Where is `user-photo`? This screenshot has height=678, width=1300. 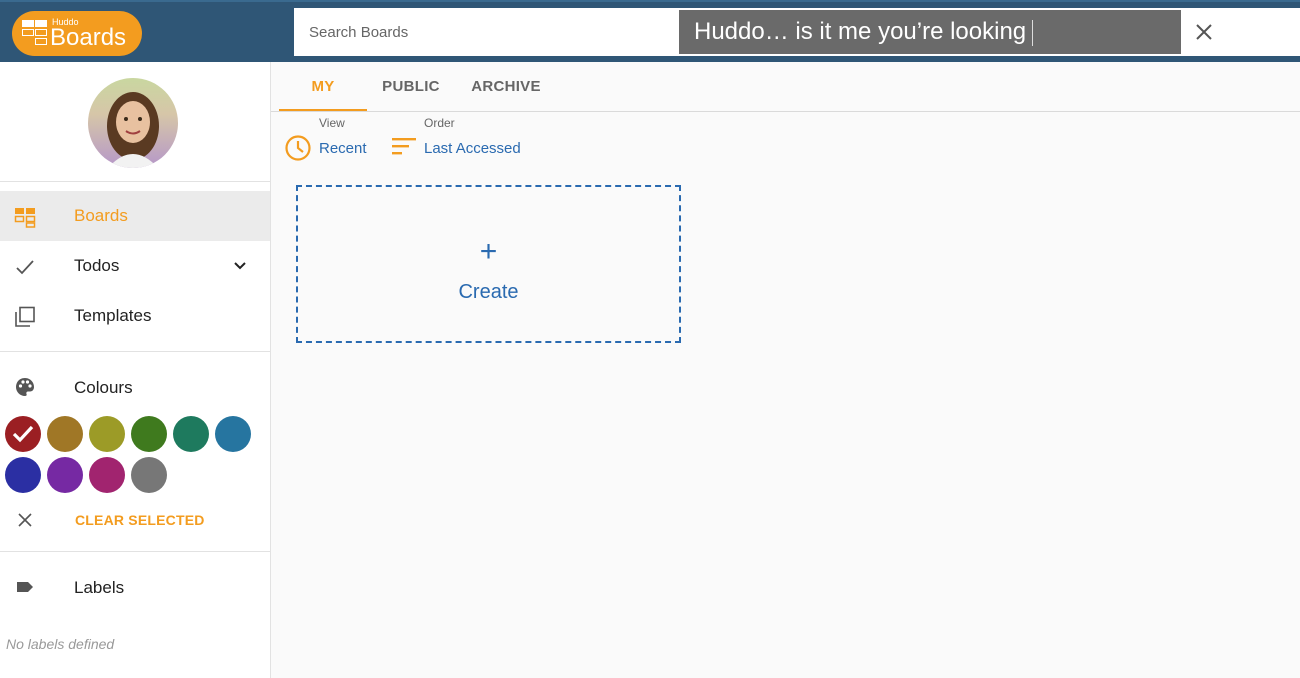 user-photo is located at coordinates (133, 130).